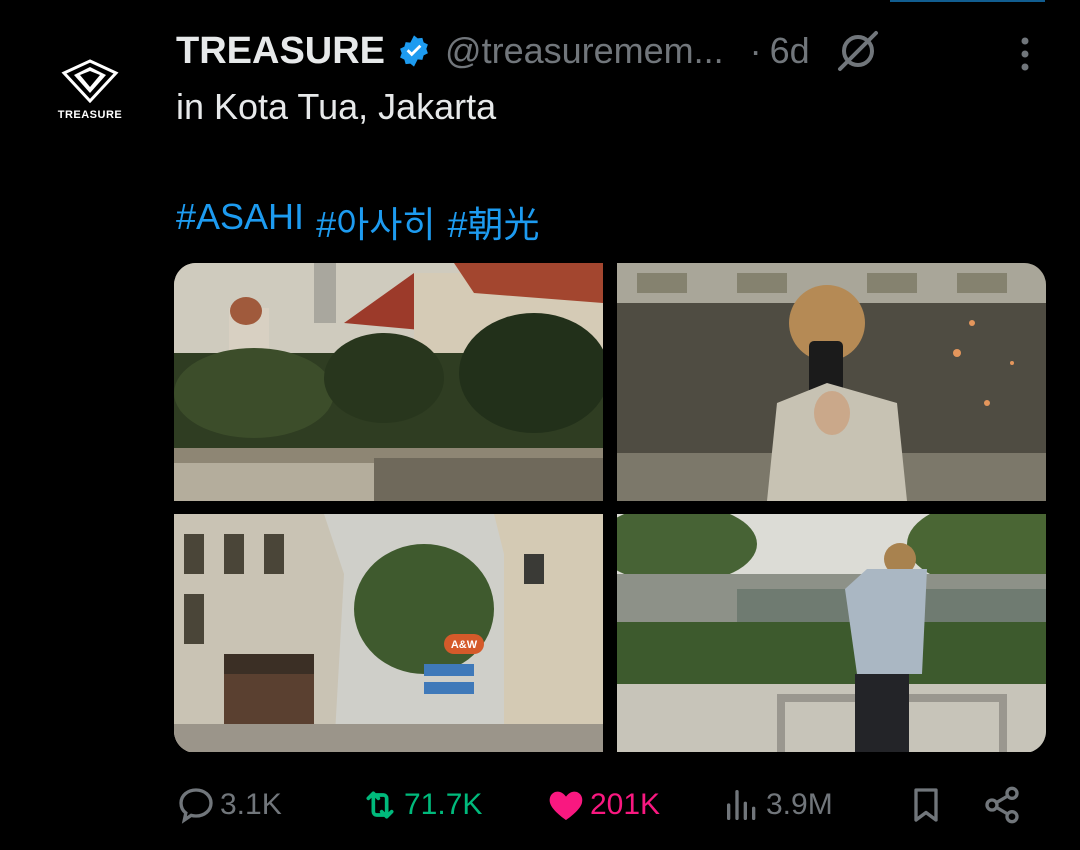  What do you see at coordinates (375, 222) in the screenshot?
I see `hashtag-asahi-korean: #아사히` at bounding box center [375, 222].